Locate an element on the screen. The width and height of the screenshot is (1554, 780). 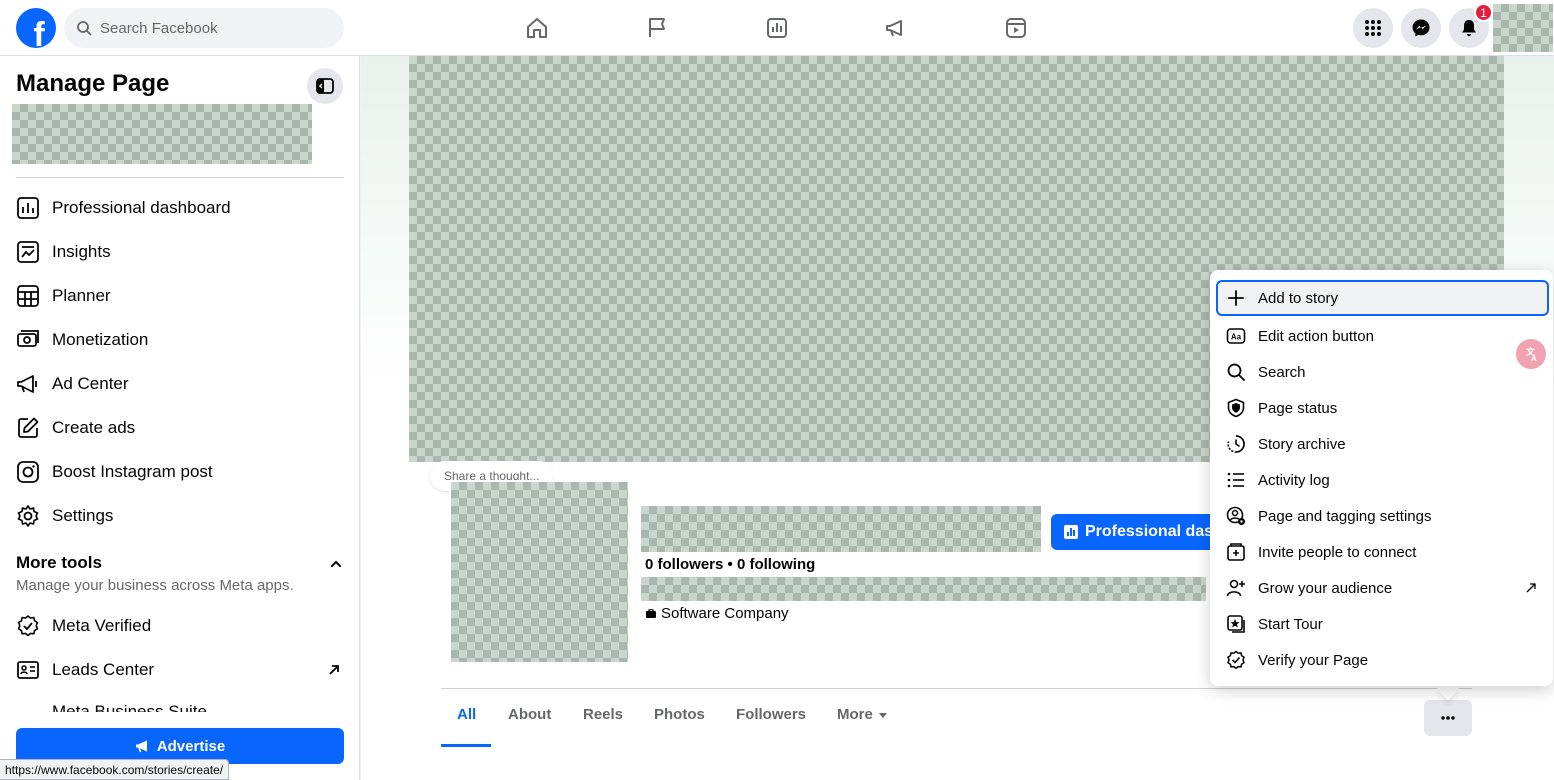
action-button-icon: Aa is located at coordinates (1236, 336).